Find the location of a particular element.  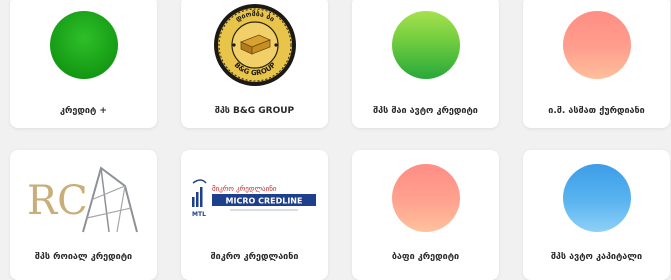

svg-text: მიკრო კრედლაინი is located at coordinates (244, 188).